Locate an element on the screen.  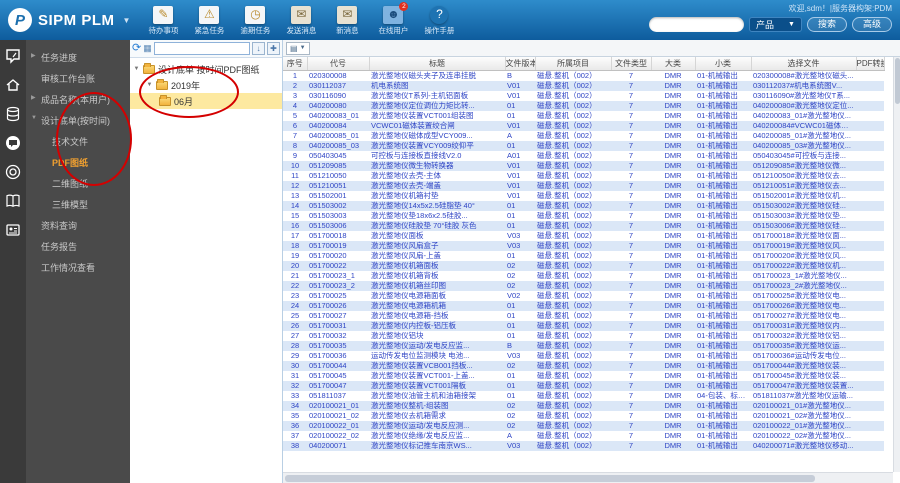
table-cell: 030116090 is located at coordinates (338, 96).